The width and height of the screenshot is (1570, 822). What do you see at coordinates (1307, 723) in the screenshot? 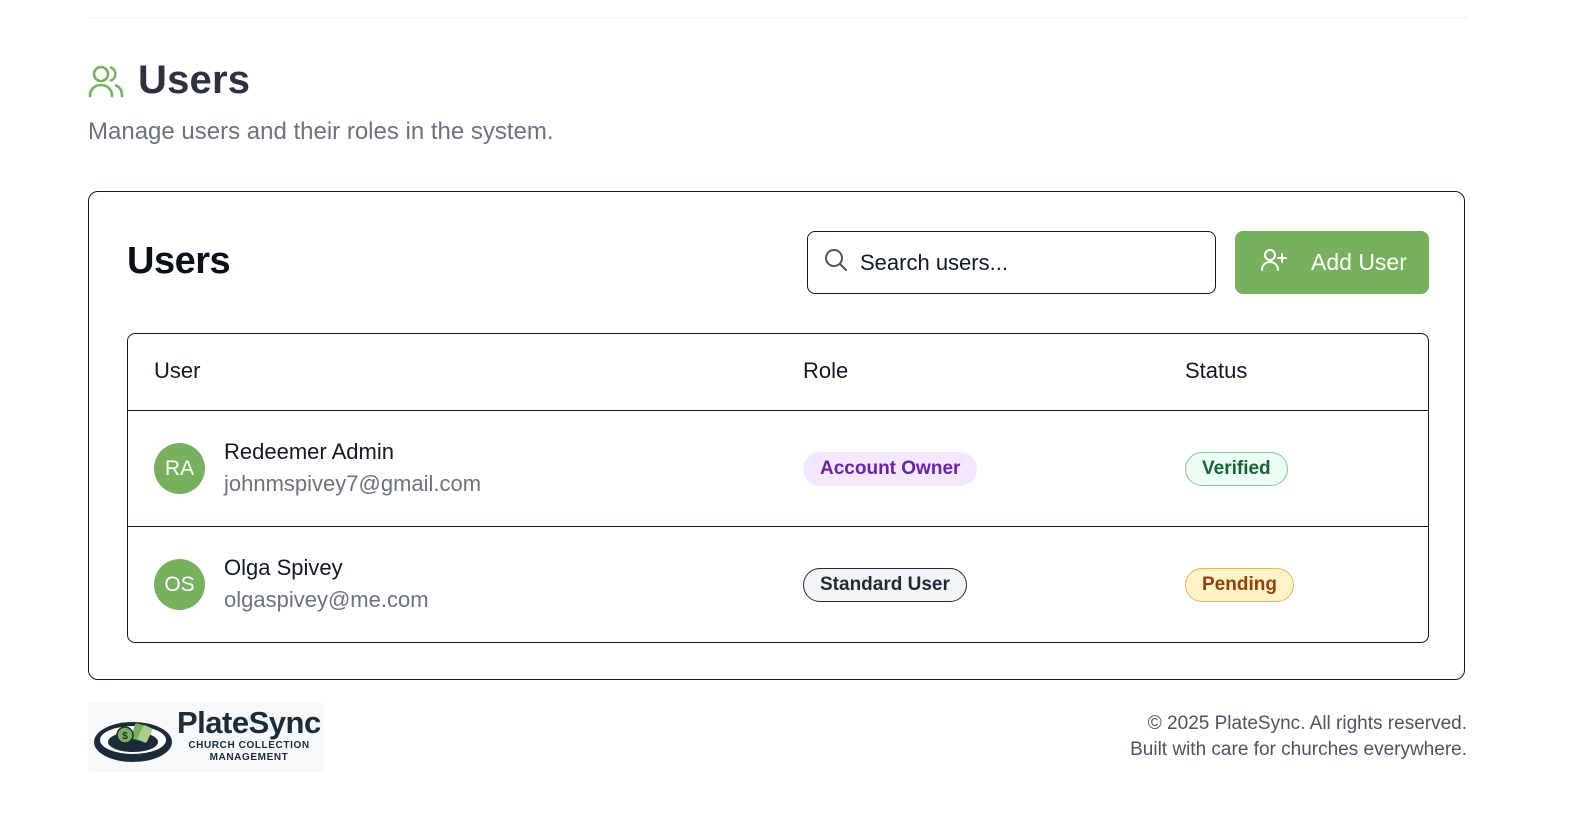
I see `copyright-text: © 2025 PlateSync. All rights reserved.` at bounding box center [1307, 723].